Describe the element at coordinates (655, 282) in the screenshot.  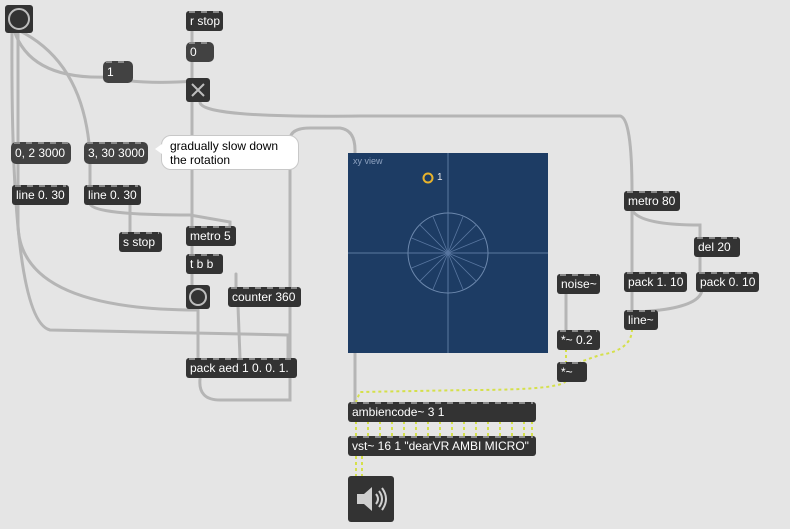
I see `pack-1-10-object: pack 1. 10` at that location.